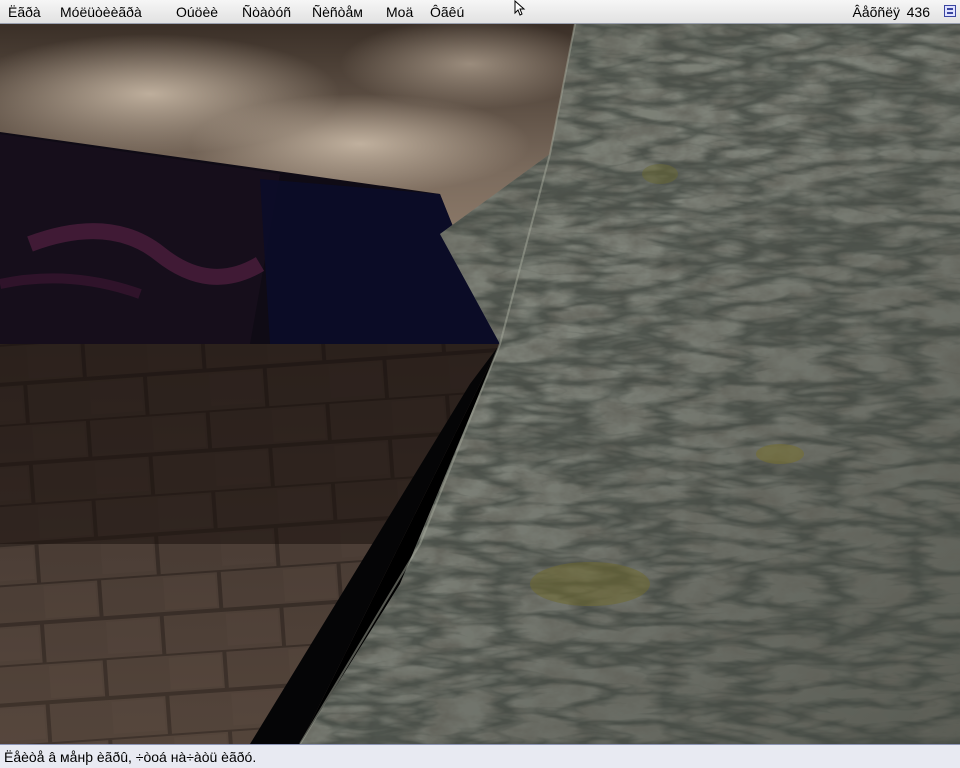 Image resolution: width=960 pixels, height=768 pixels. Describe the element at coordinates (876, 12) in the screenshot. I see `vertex-label: Âåõñëÿ` at that location.